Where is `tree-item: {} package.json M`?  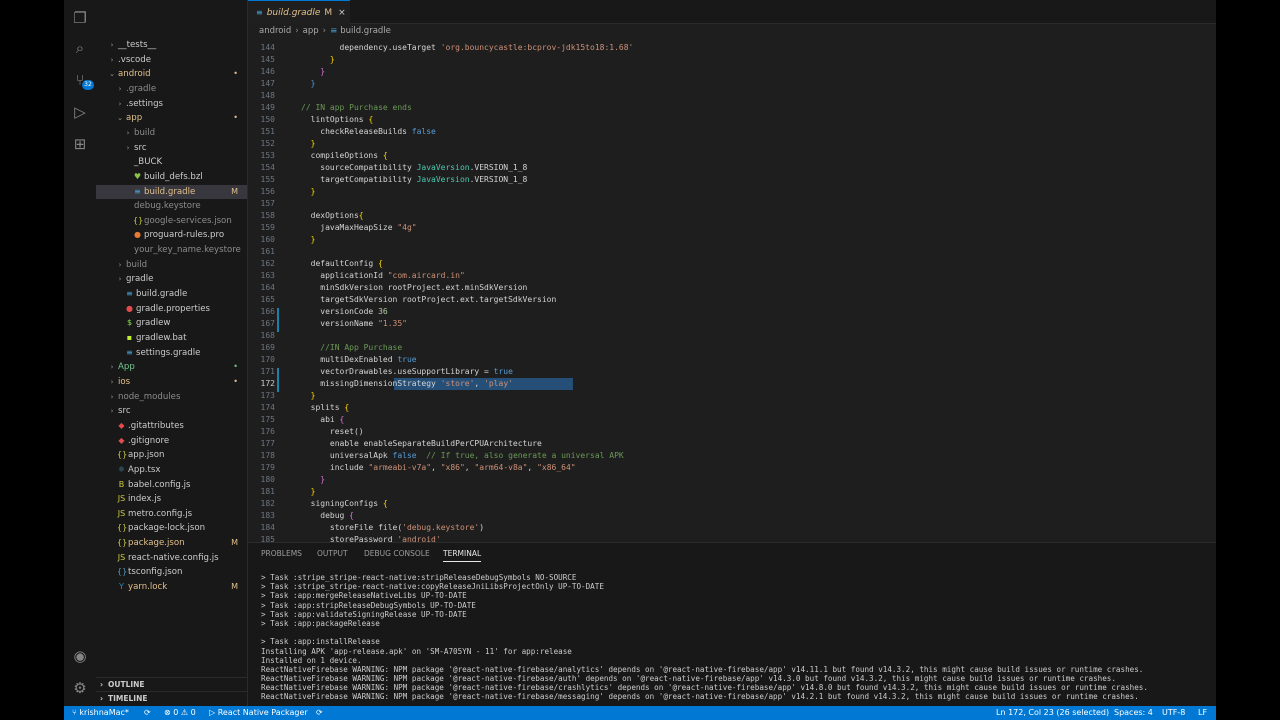
tree-item: {} package.json M is located at coordinates (171, 543).